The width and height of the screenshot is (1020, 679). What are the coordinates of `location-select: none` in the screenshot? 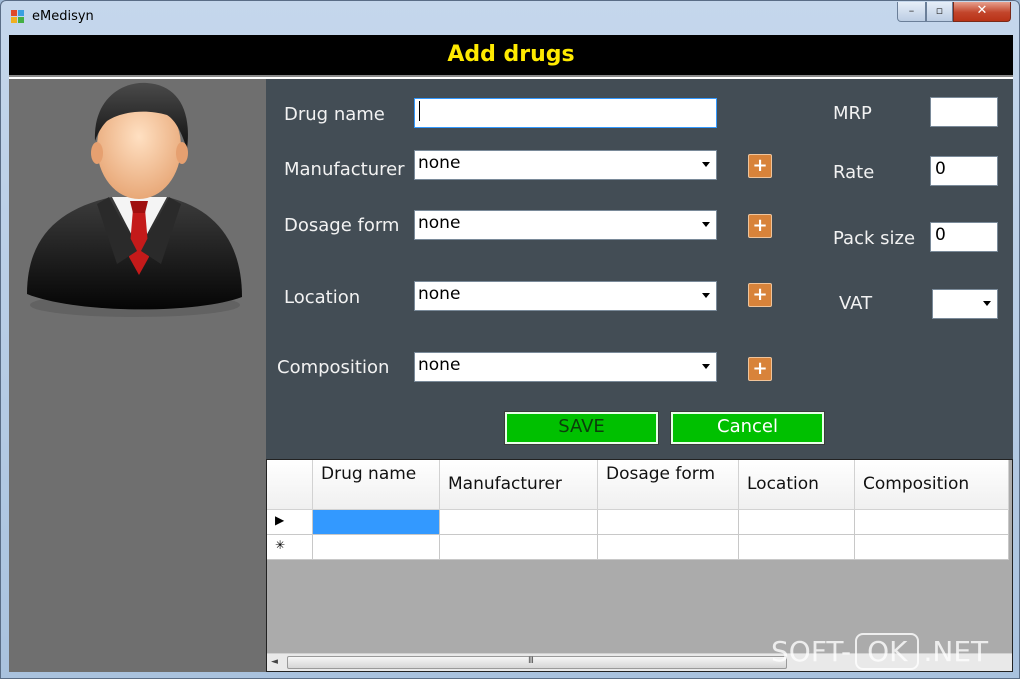 It's located at (565, 296).